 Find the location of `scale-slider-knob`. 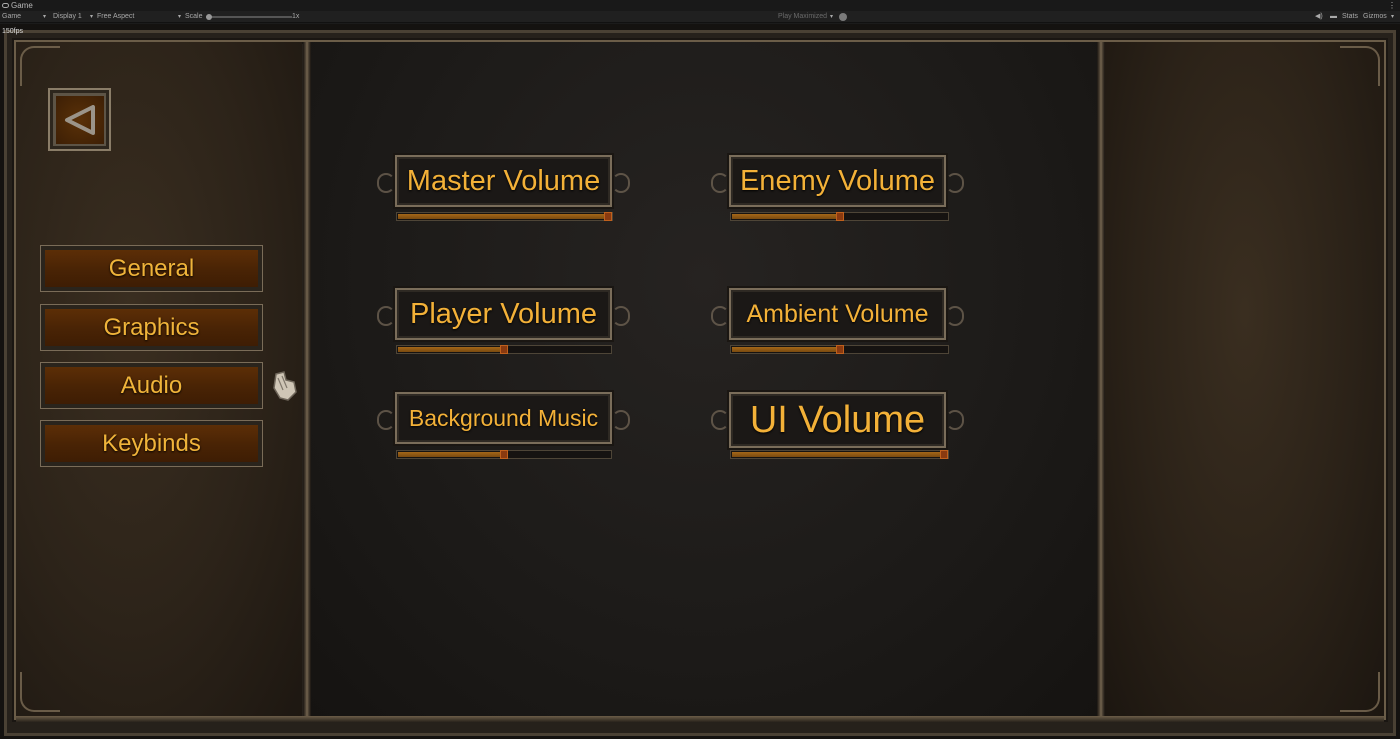

scale-slider-knob is located at coordinates (209, 17).